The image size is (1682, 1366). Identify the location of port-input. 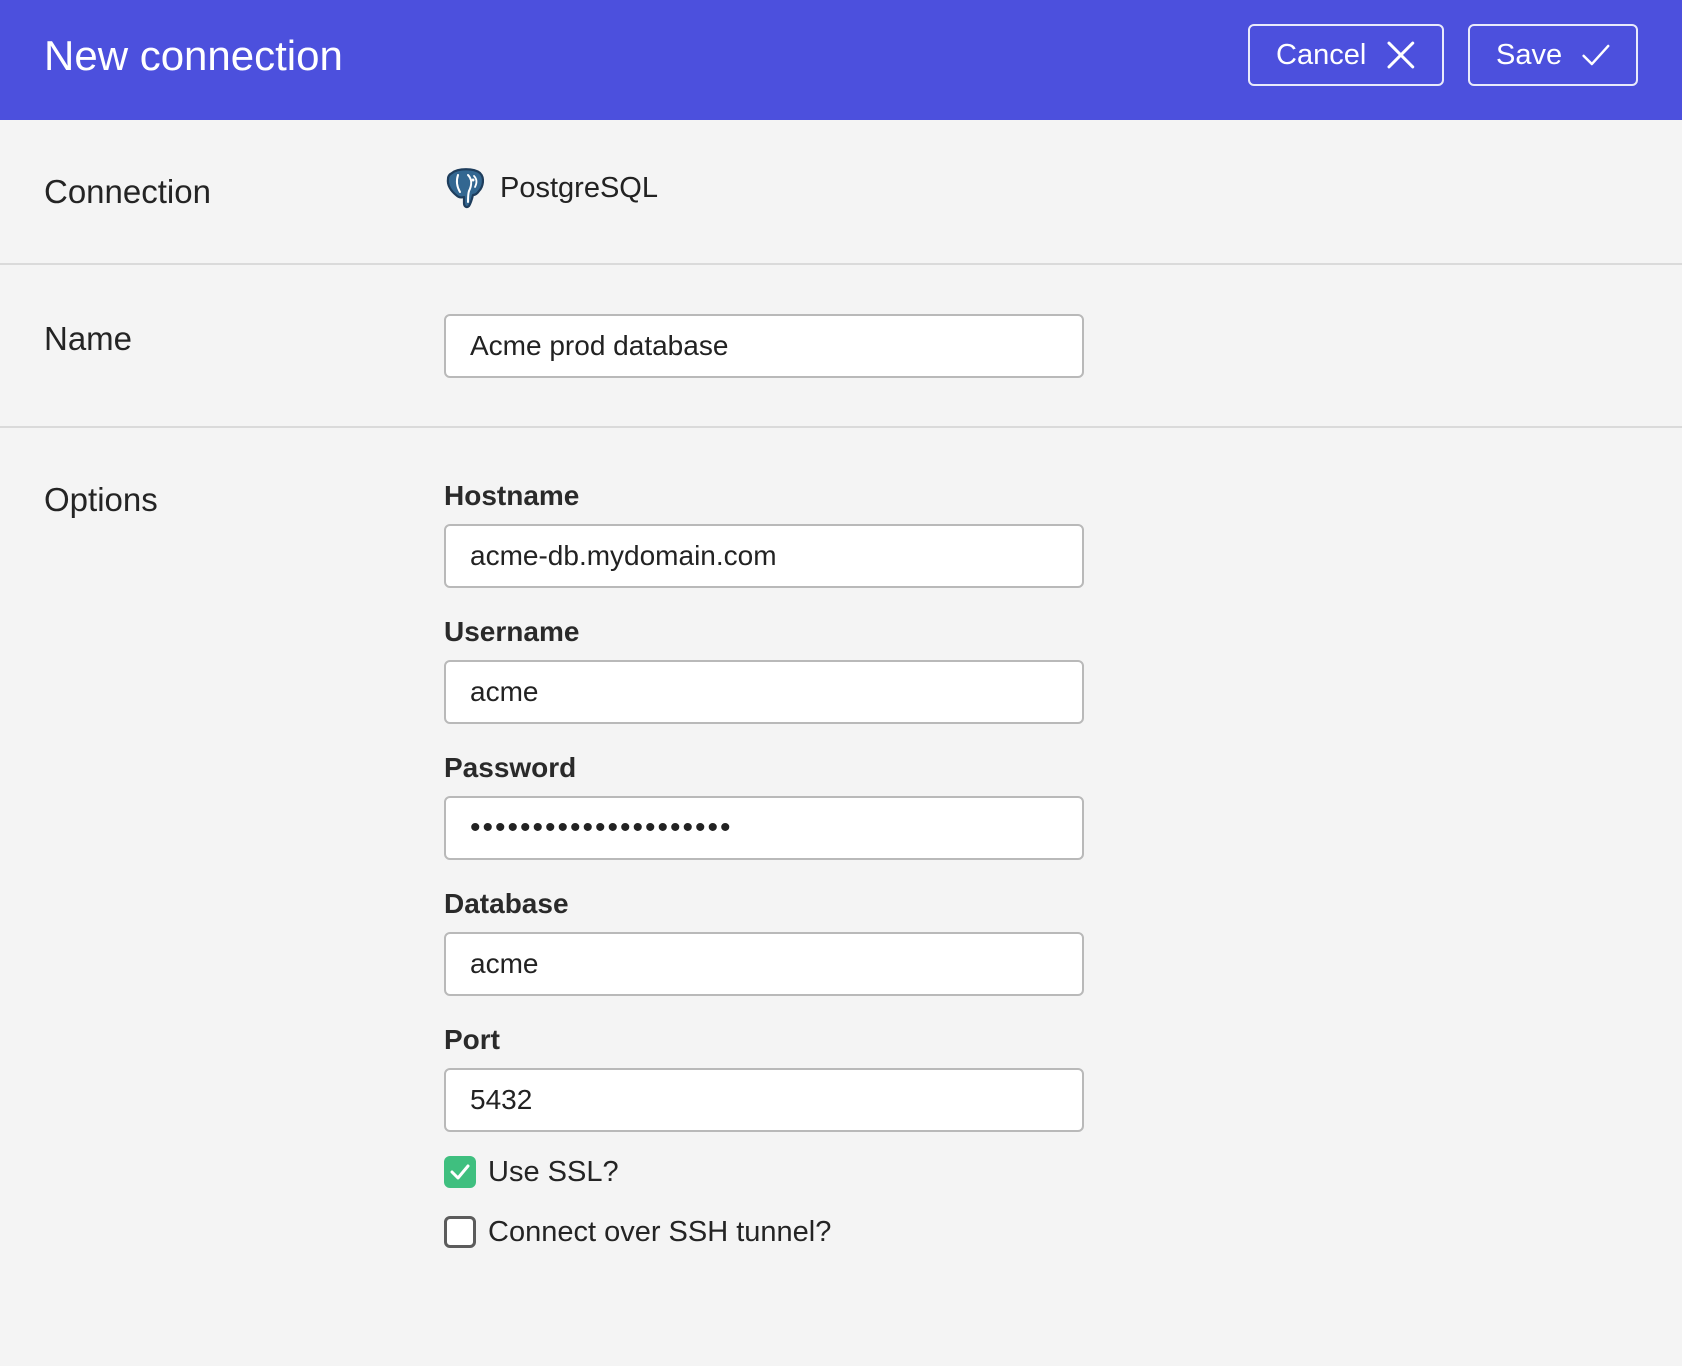
(764, 1100).